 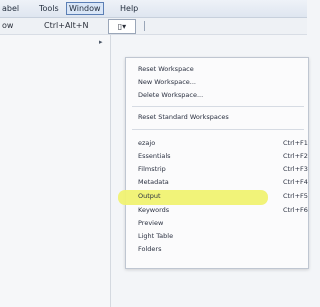 What do you see at coordinates (122, 26) in the screenshot?
I see `new-window-button: ▯▾` at bounding box center [122, 26].